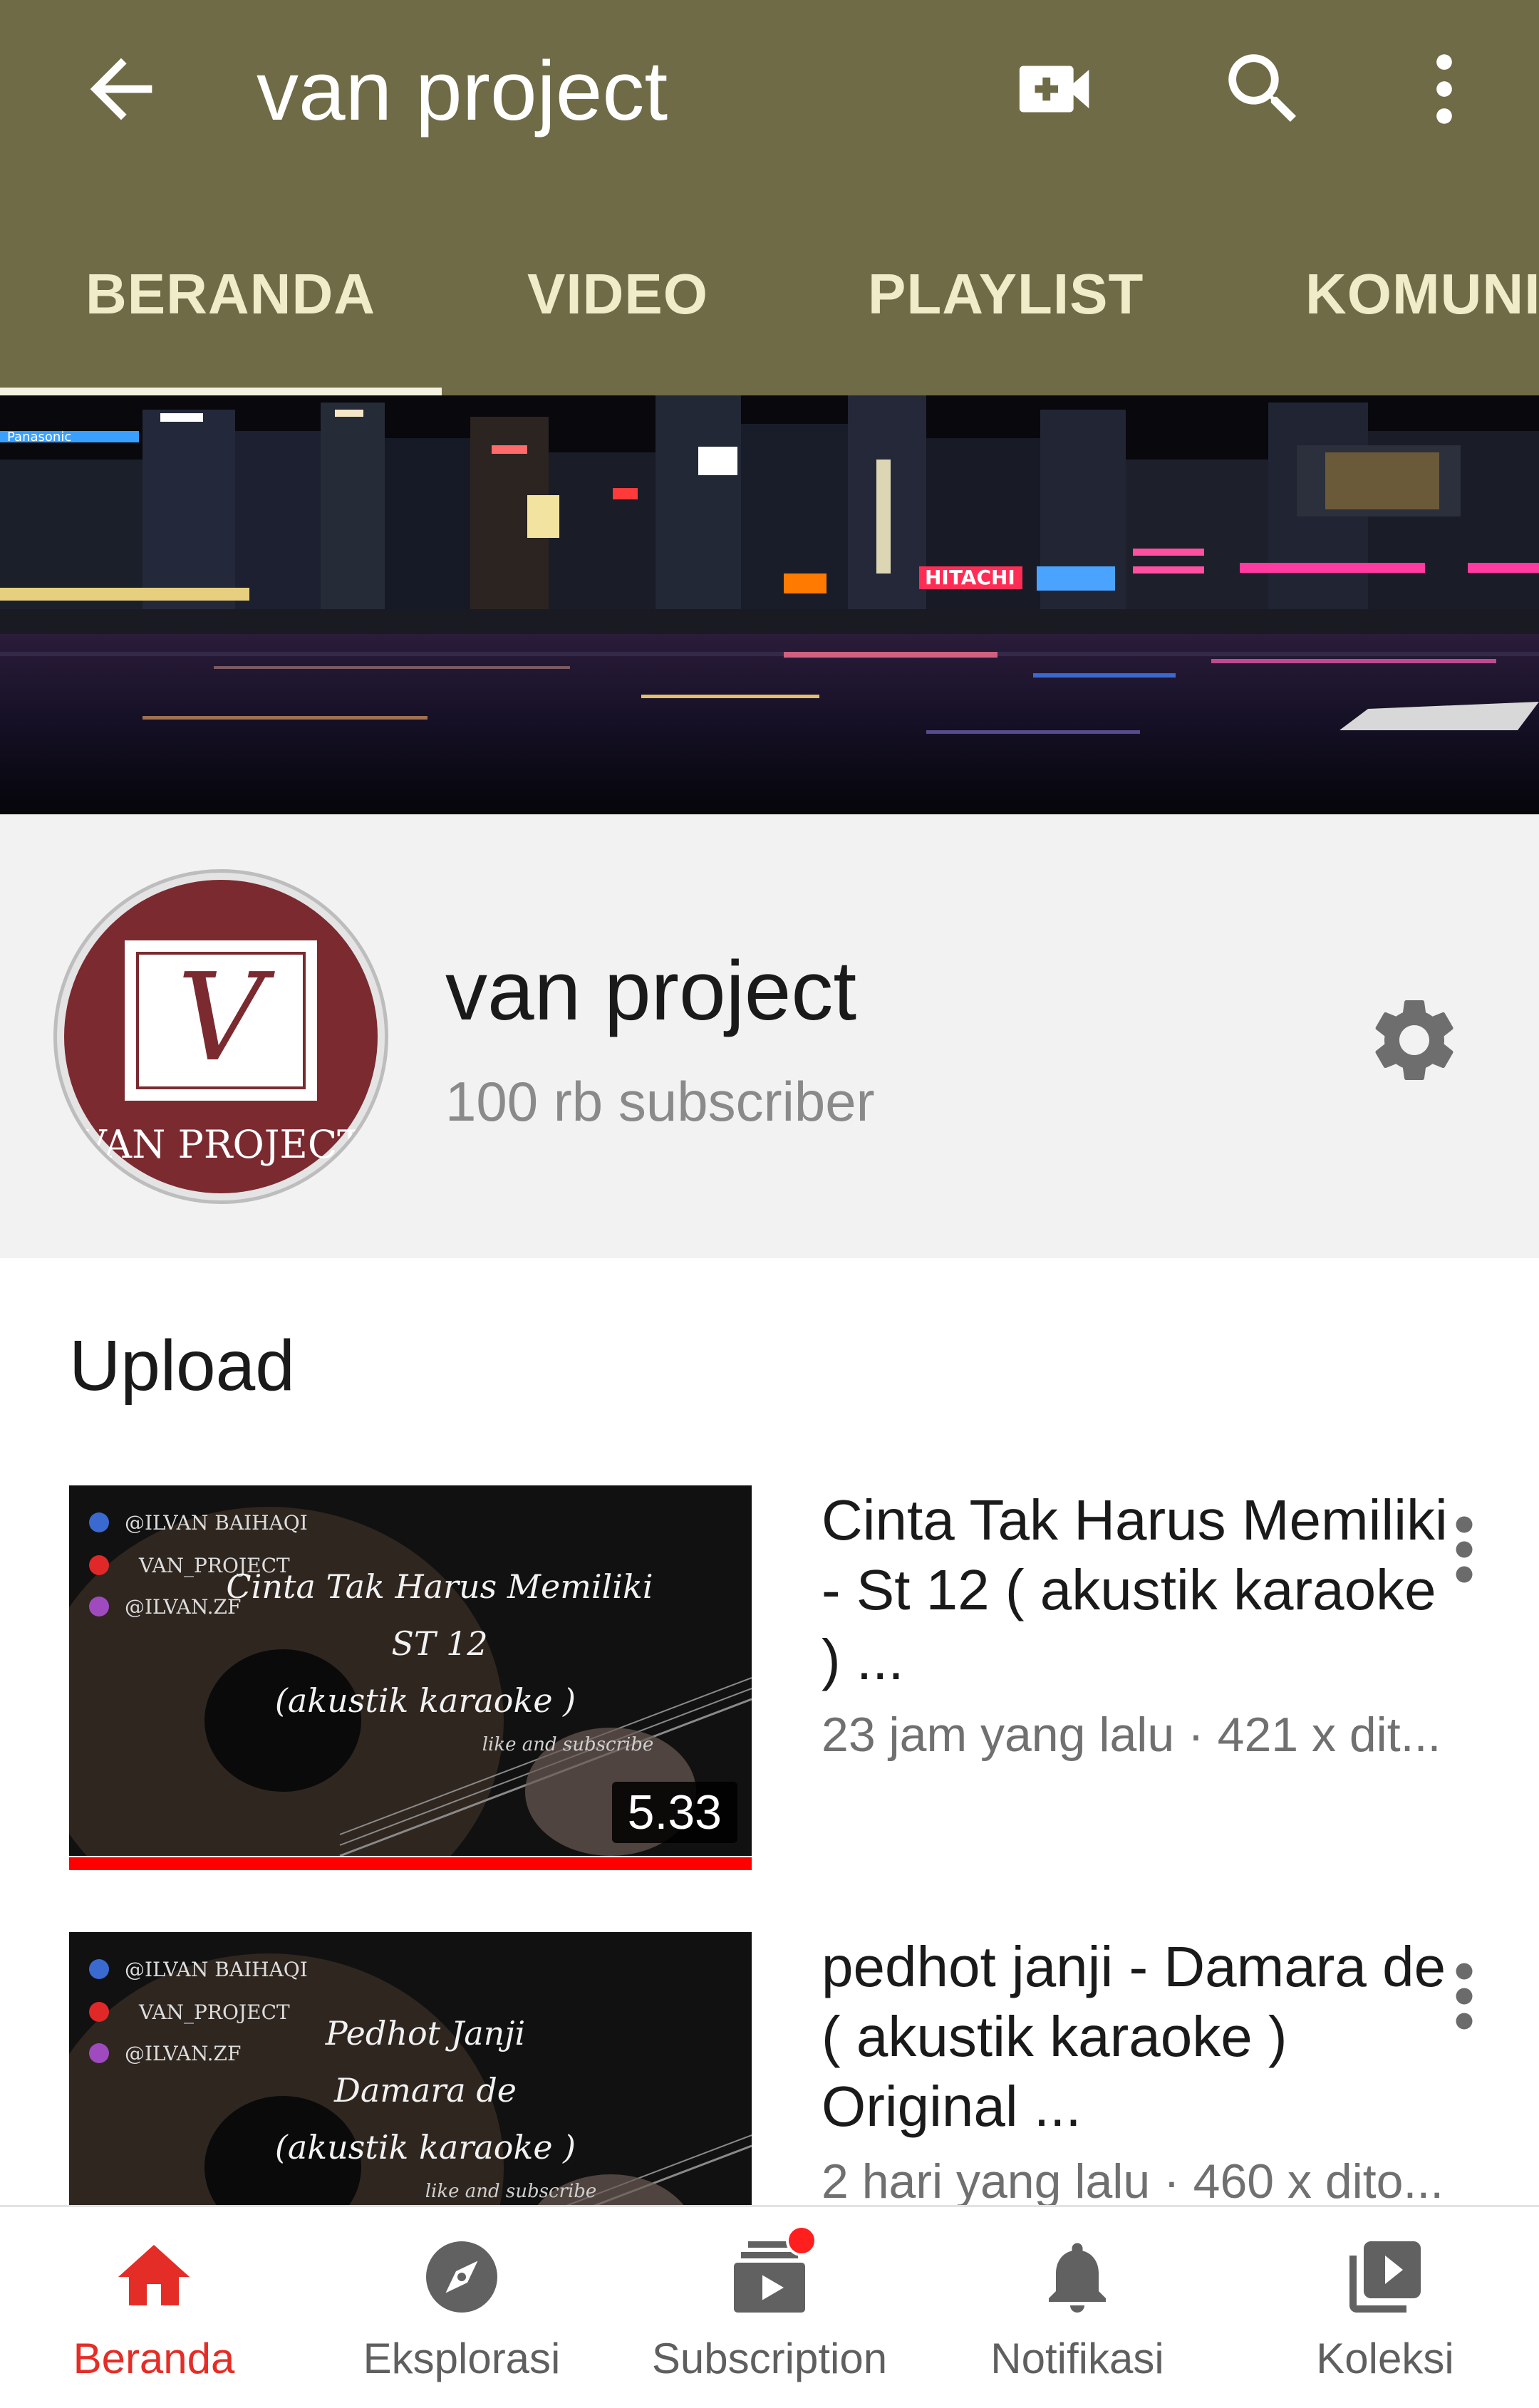  I want to click on nav-label: Subscription, so click(769, 2358).